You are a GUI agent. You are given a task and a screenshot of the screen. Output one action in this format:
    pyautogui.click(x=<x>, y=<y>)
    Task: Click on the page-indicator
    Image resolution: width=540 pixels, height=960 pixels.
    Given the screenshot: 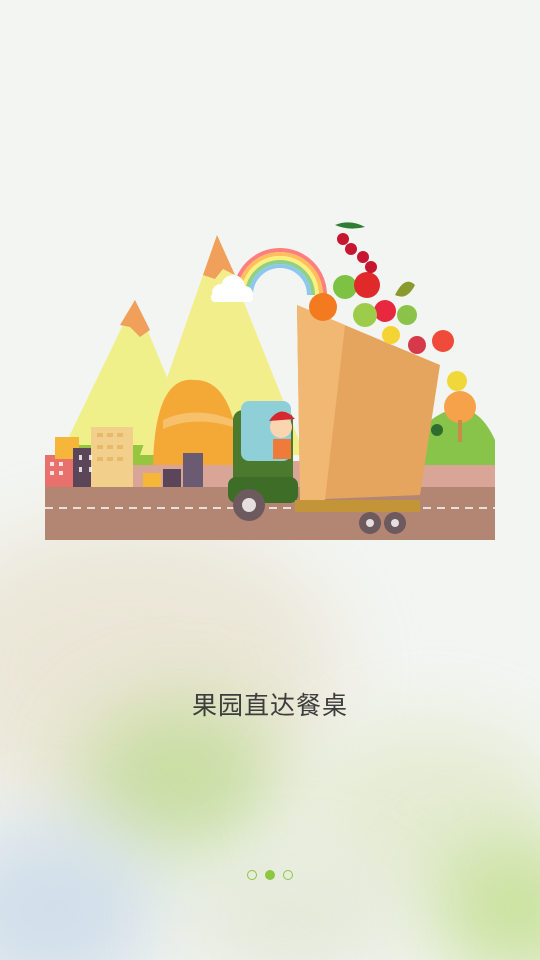 What is the action you would take?
    pyautogui.click(x=270, y=875)
    